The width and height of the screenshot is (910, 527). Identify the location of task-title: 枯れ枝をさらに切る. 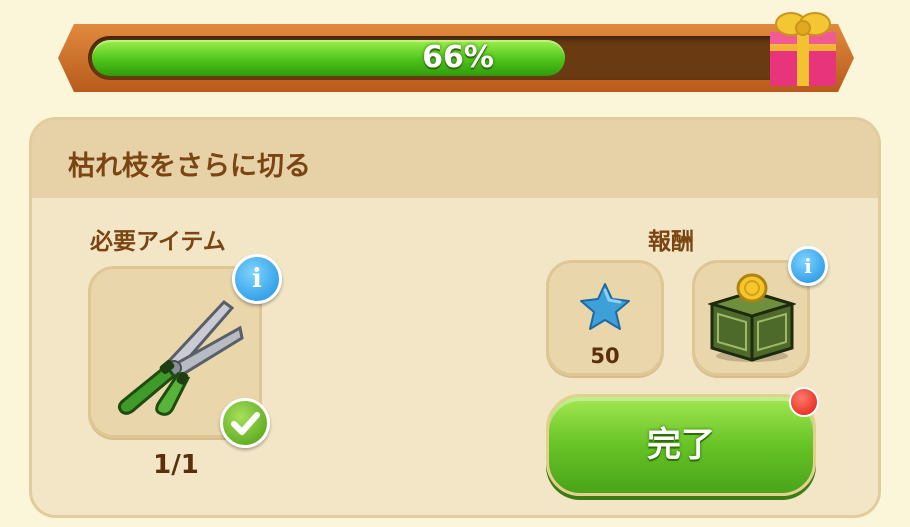
(189, 166).